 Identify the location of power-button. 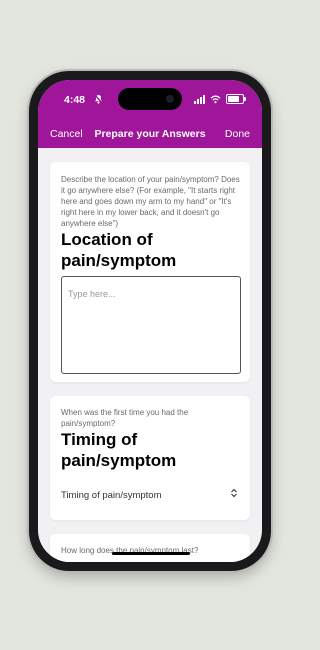
(272, 196).